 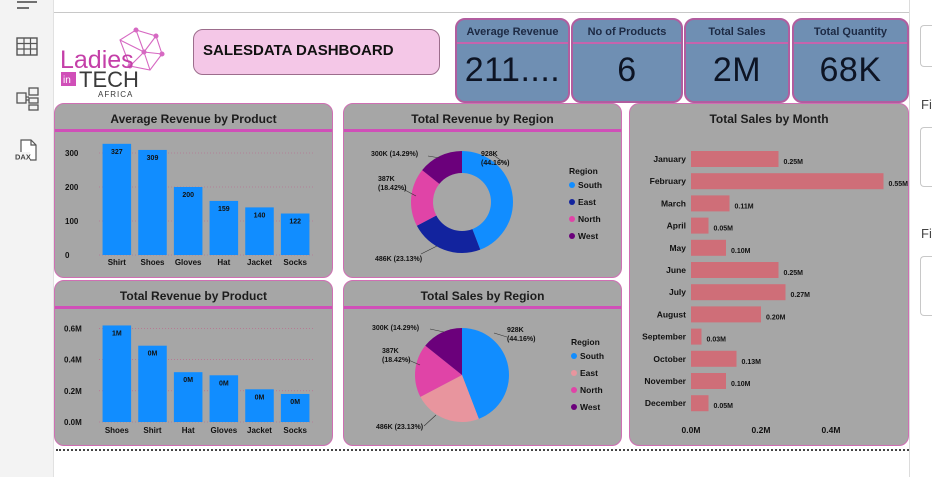 I want to click on x-tick-label: Gloves, so click(x=188, y=262).